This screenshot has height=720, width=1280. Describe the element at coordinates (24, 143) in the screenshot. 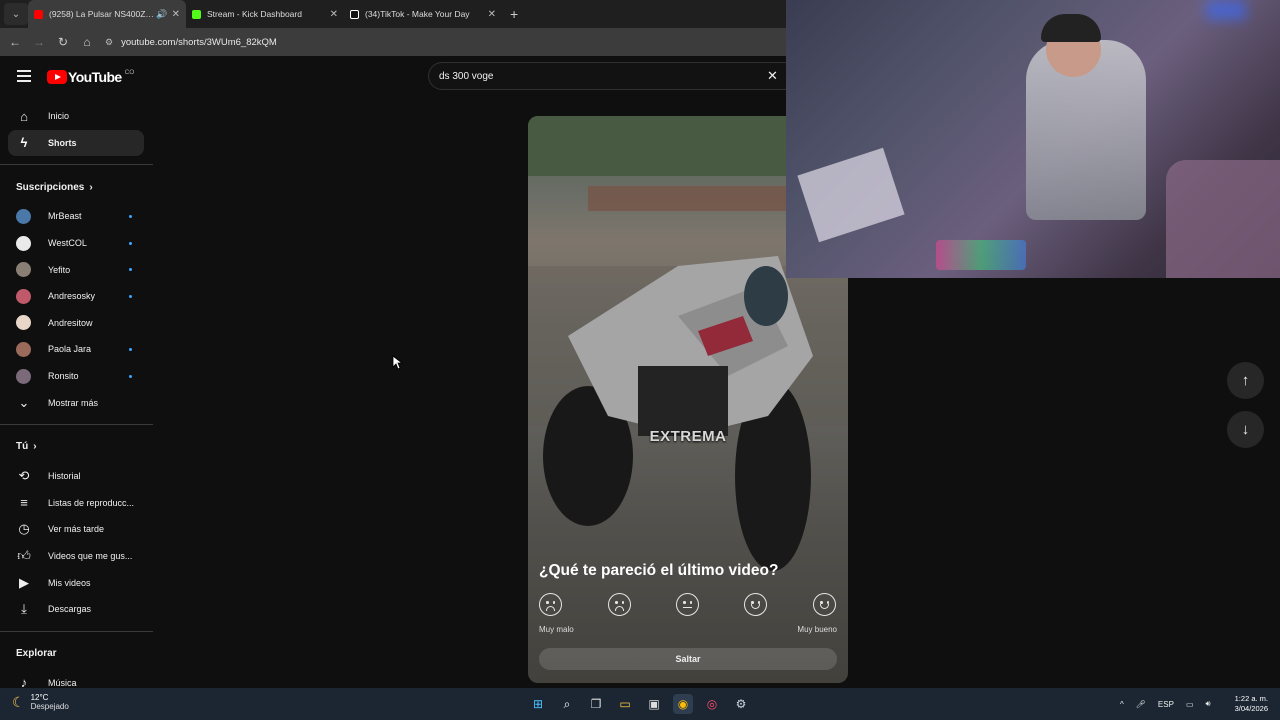

I see `shorts-icon: ϟ` at that location.